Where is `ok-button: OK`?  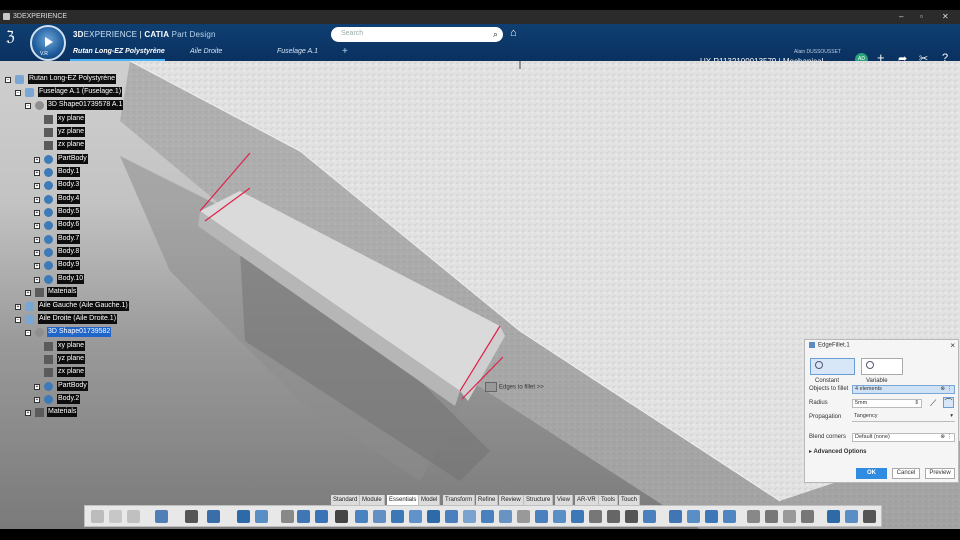 ok-button: OK is located at coordinates (871, 473).